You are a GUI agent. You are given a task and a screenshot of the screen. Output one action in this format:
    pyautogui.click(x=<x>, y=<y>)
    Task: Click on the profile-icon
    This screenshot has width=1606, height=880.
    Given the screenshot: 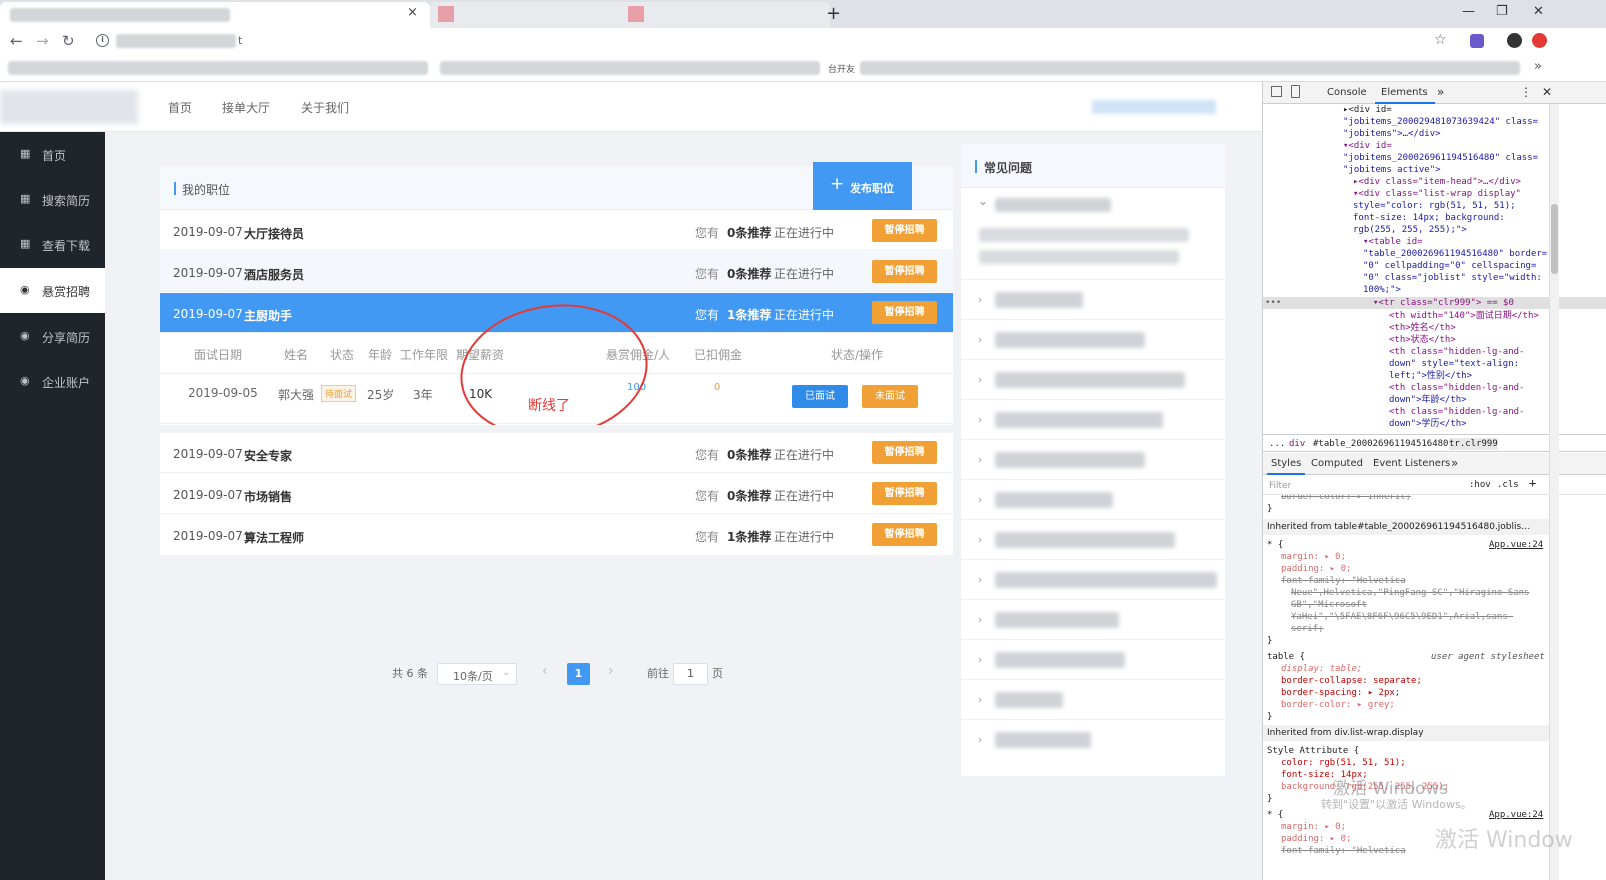 What is the action you would take?
    pyautogui.click(x=1514, y=40)
    